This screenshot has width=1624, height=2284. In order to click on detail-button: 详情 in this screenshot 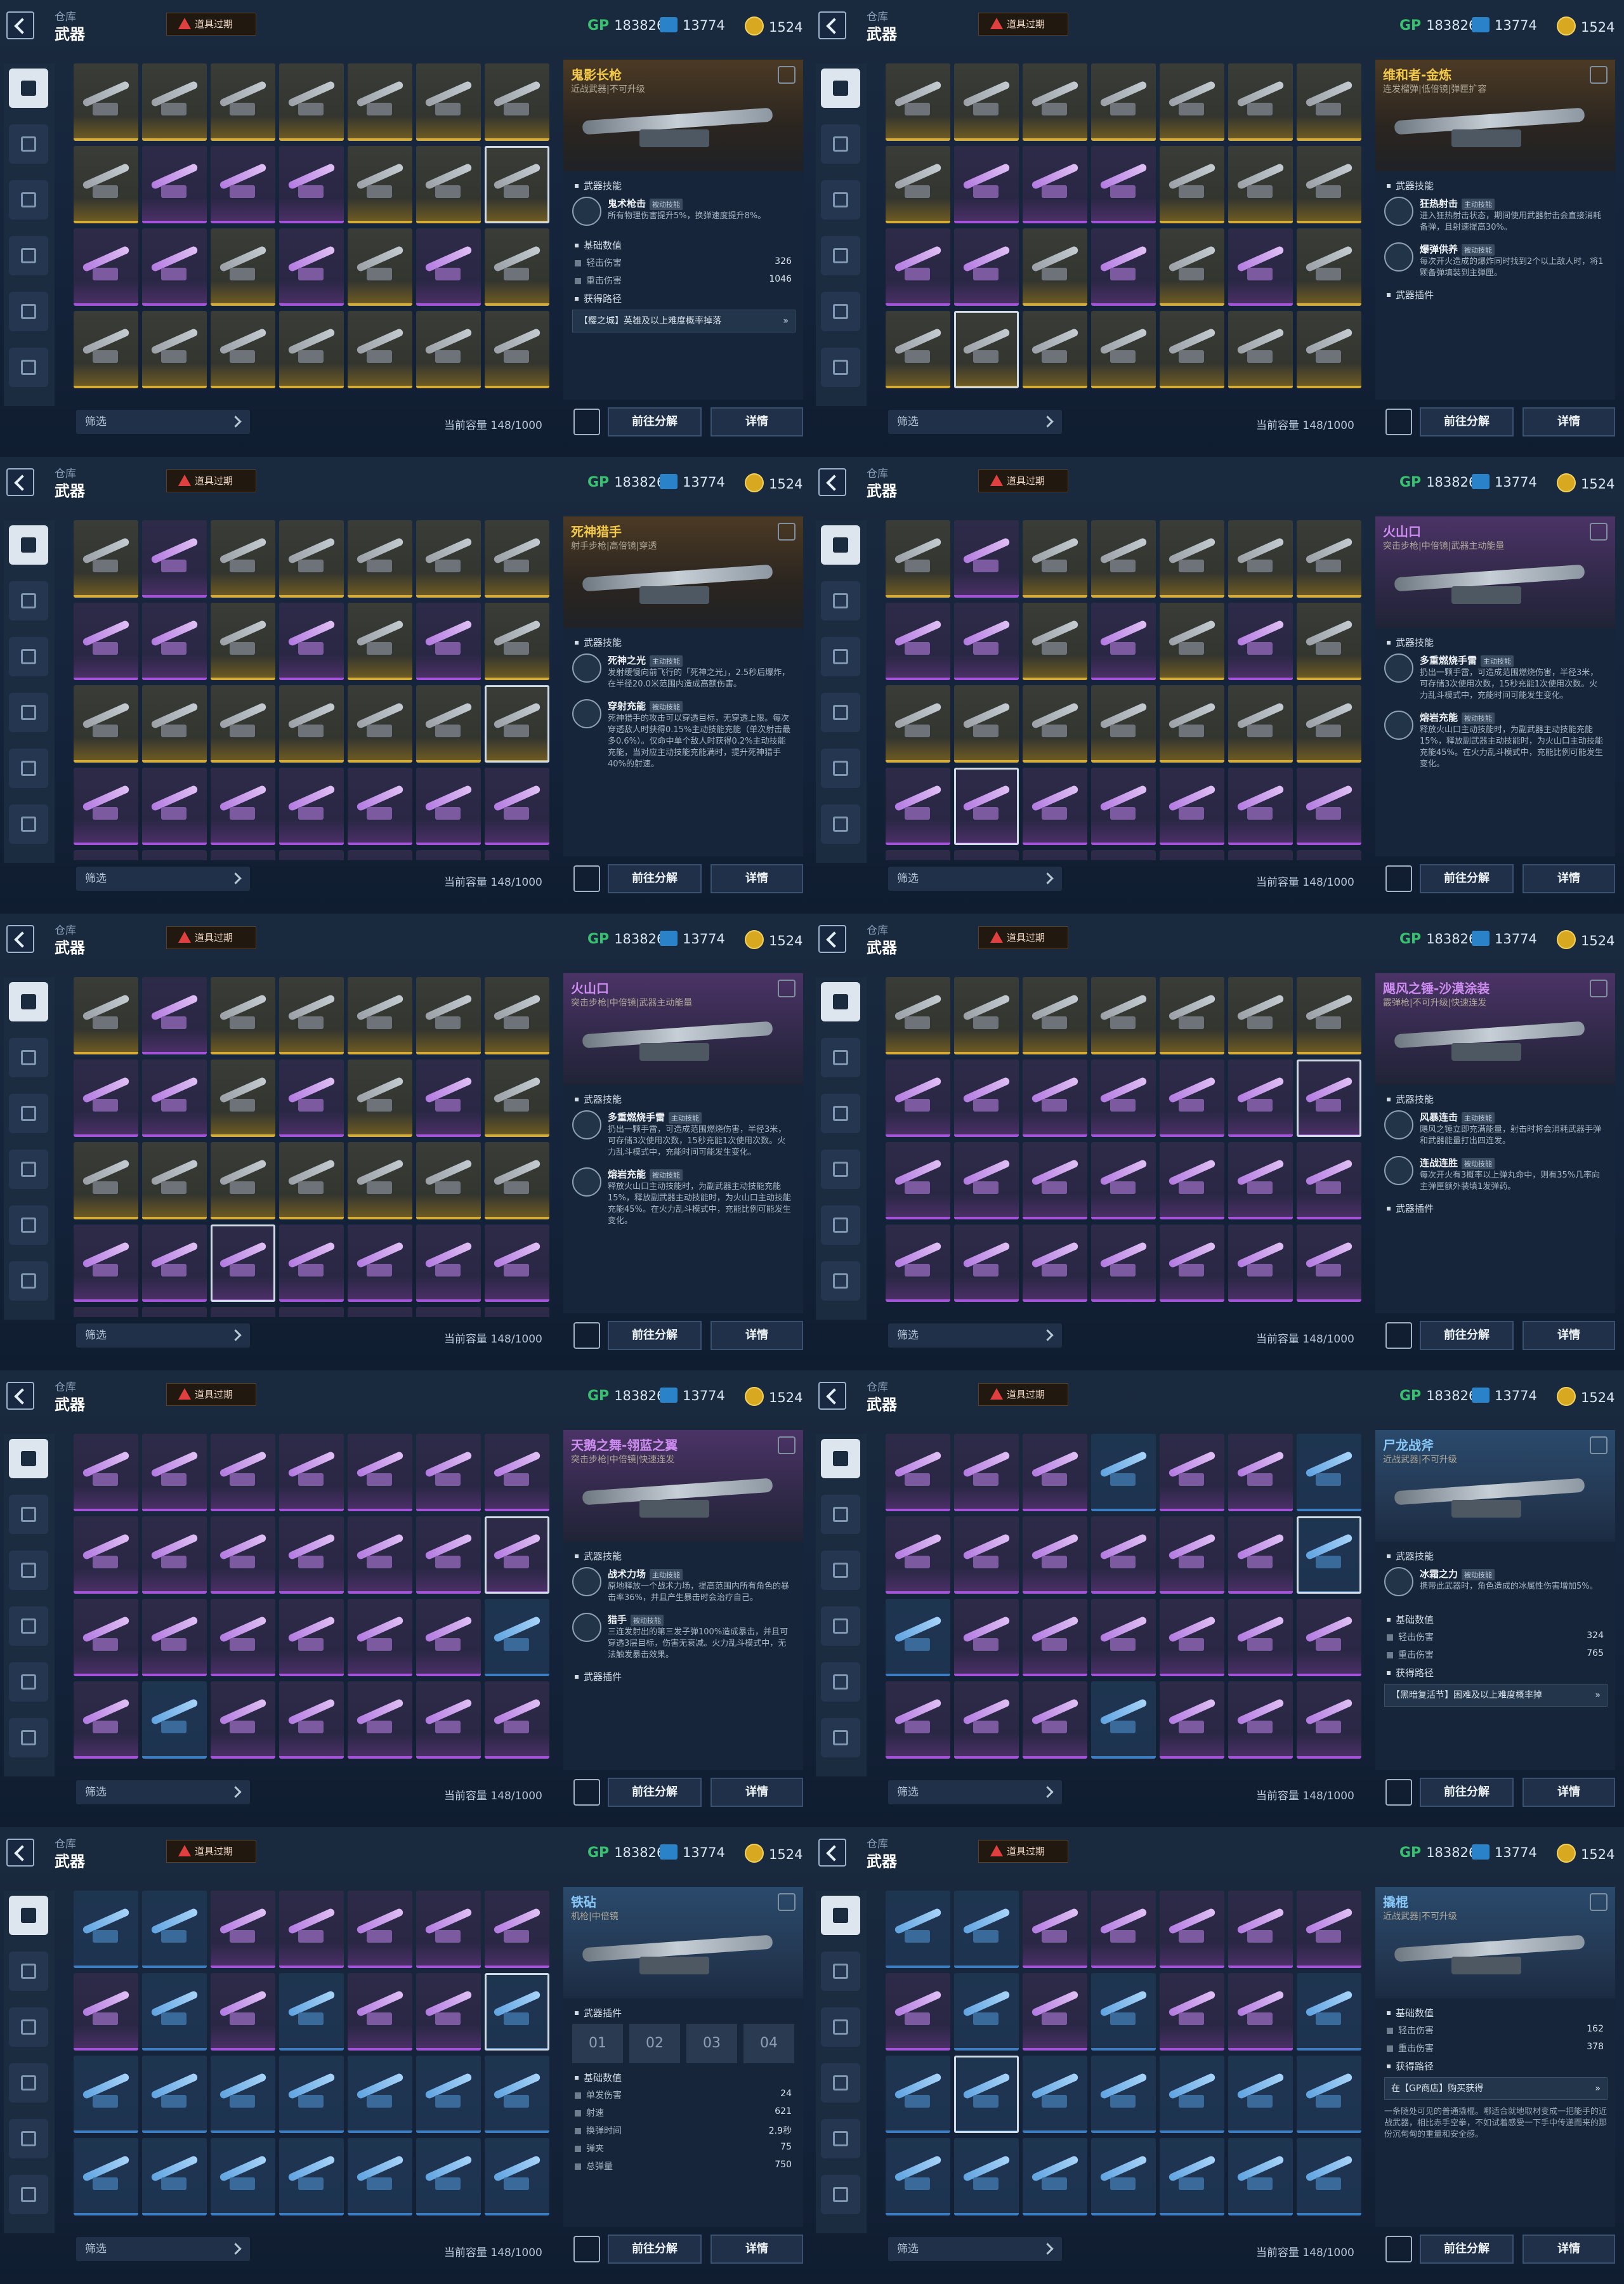, I will do `click(756, 1335)`.